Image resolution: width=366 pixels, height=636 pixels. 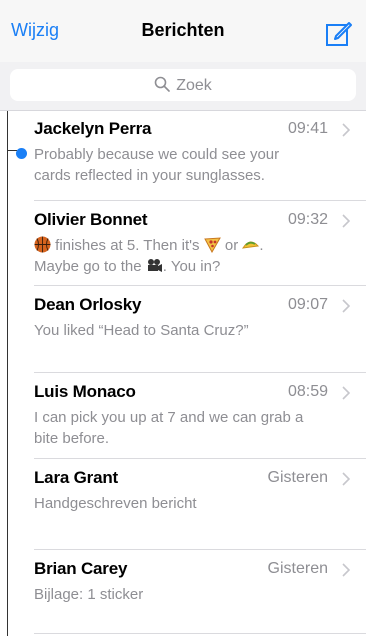 I want to click on message-preview: Handgeschreven bericht, so click(x=115, y=503).